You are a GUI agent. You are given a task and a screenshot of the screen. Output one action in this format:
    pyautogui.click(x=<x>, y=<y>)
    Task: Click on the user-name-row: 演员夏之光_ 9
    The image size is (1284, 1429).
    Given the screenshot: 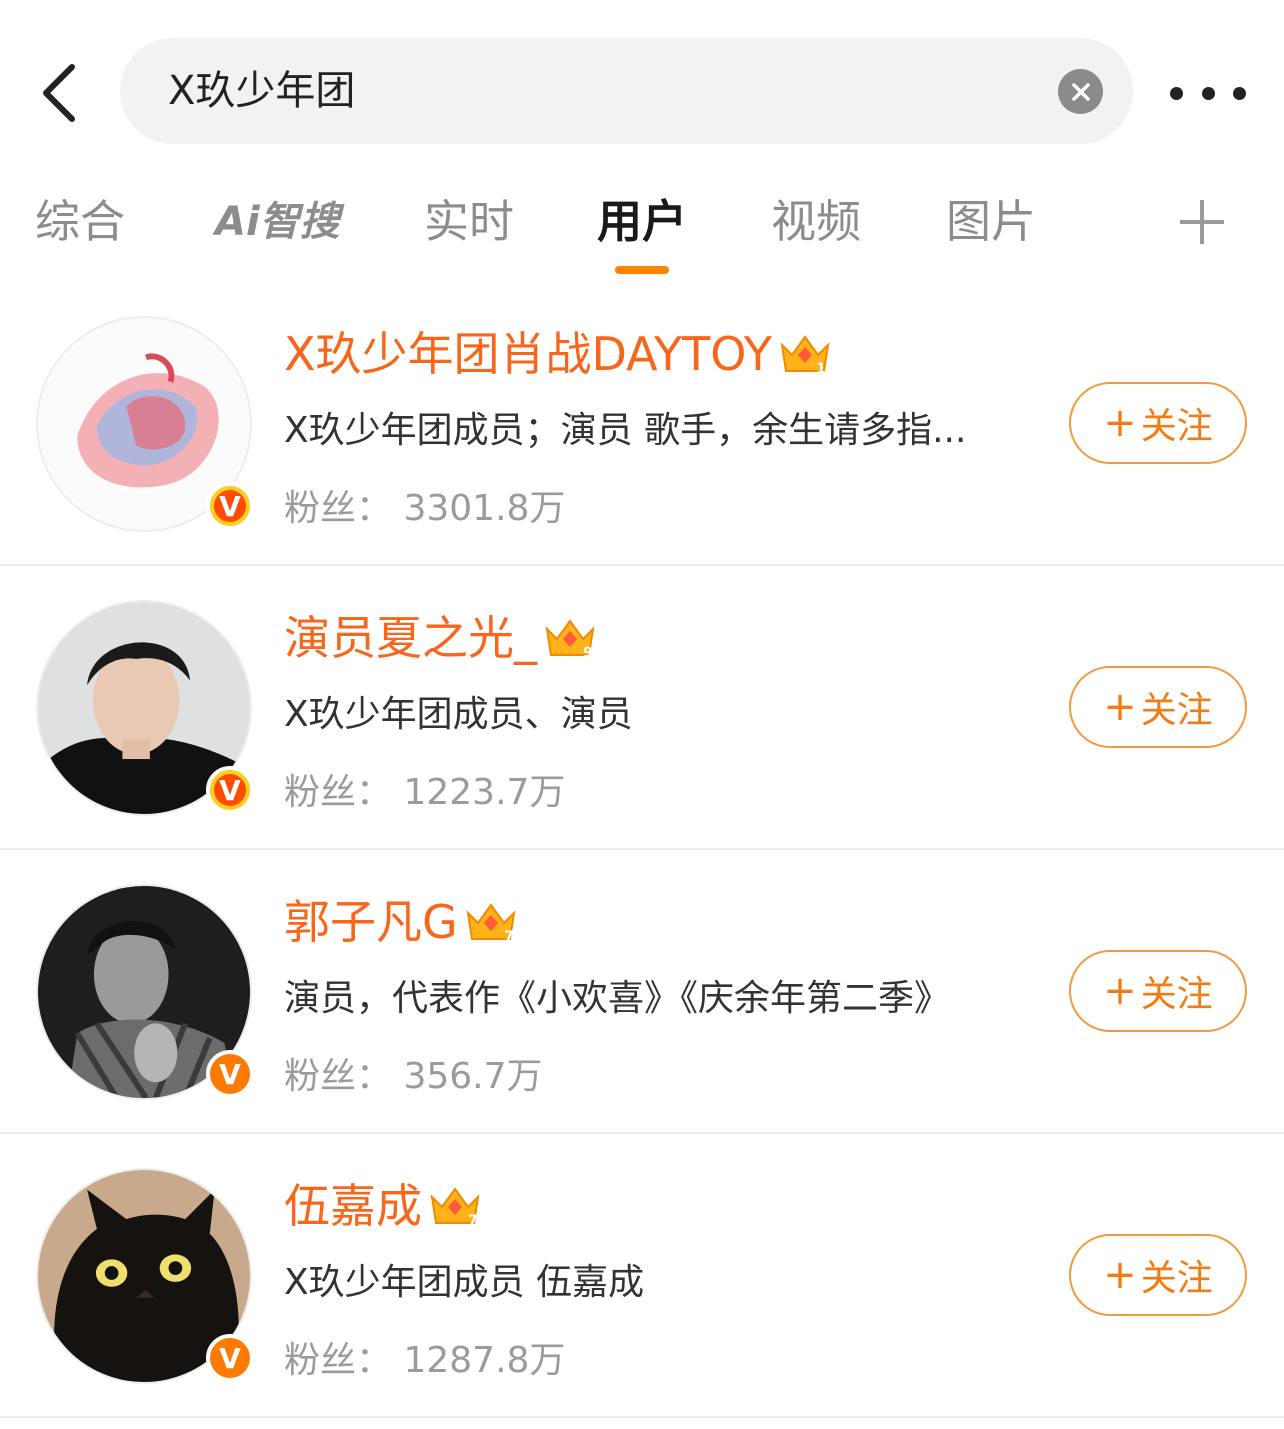 What is the action you would take?
    pyautogui.click(x=440, y=638)
    